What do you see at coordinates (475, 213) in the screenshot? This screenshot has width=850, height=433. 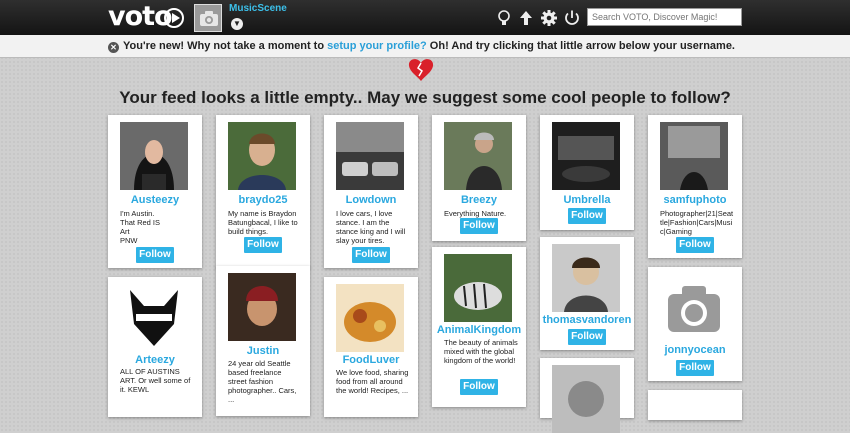 I see `user-bio: Everything Nature.` at bounding box center [475, 213].